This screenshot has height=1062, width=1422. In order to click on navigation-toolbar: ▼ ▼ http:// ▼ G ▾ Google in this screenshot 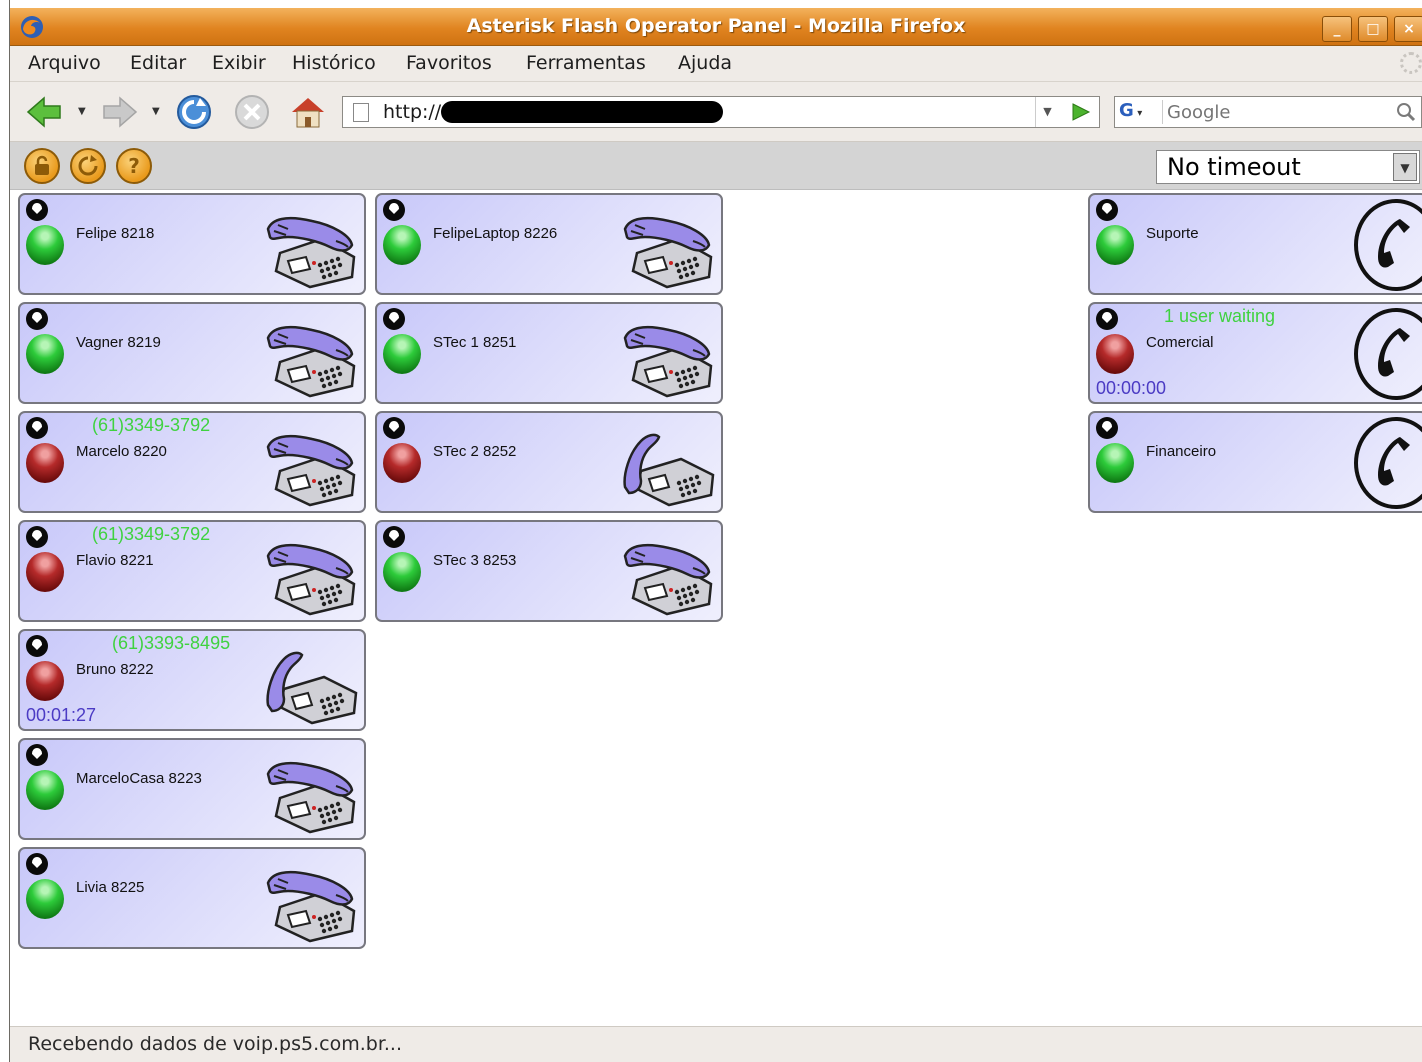, I will do `click(716, 112)`.